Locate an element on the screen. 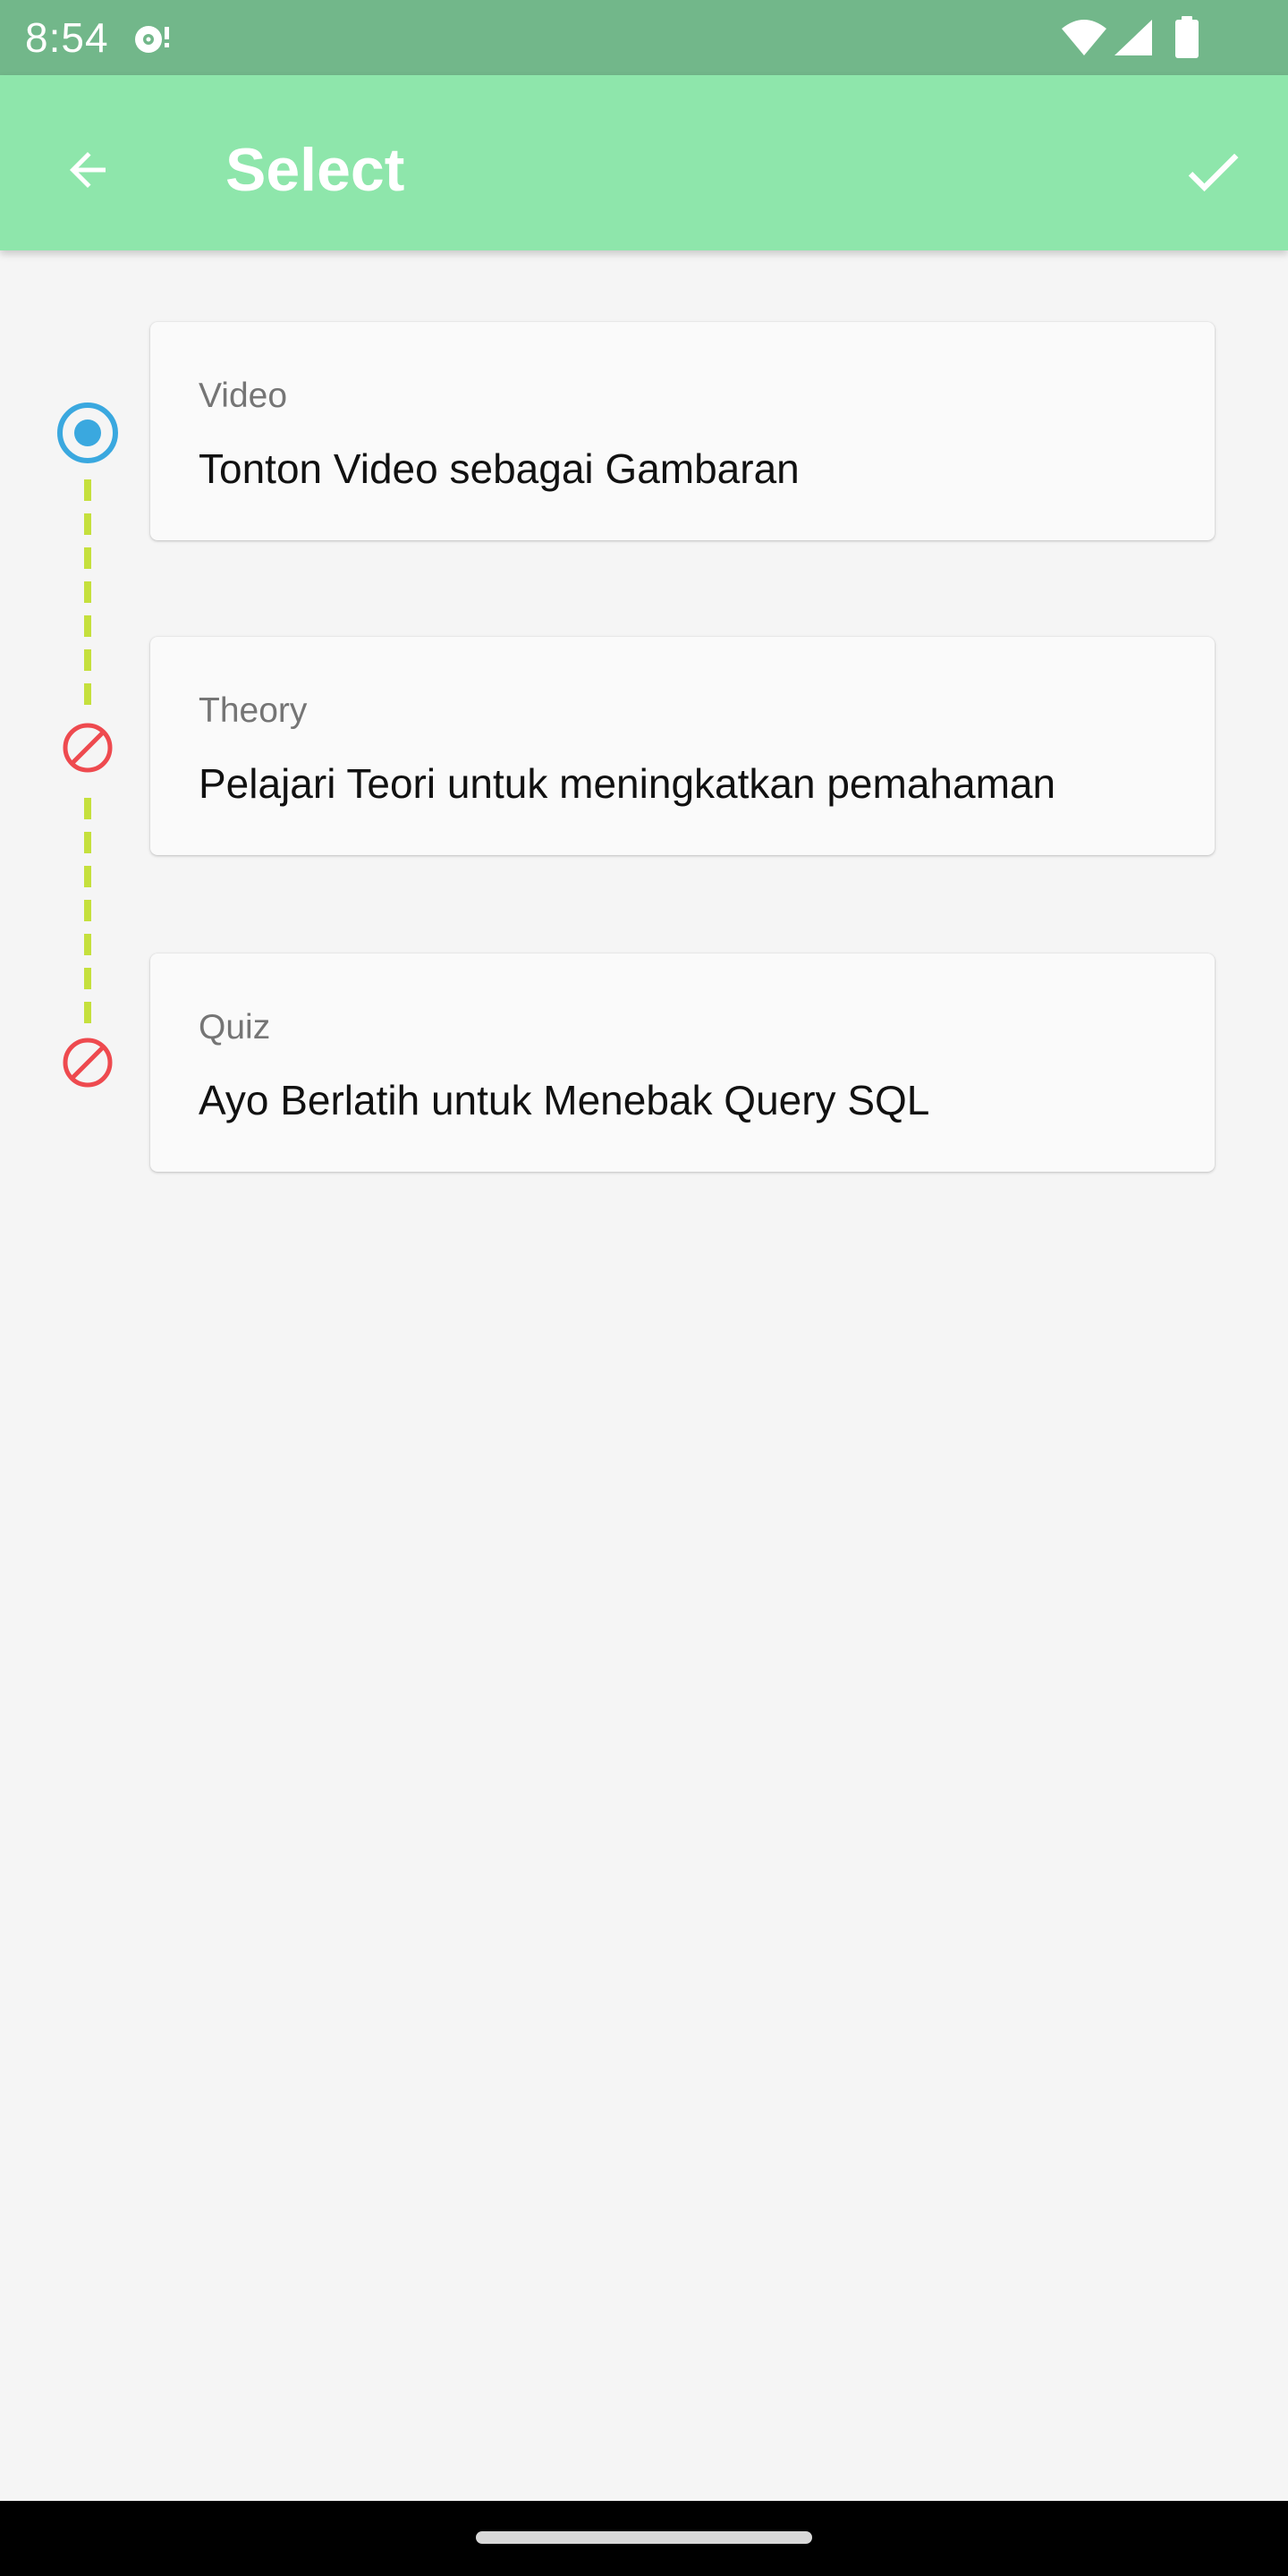 The image size is (1288, 2576). status-time: 8:54 is located at coordinates (67, 37).